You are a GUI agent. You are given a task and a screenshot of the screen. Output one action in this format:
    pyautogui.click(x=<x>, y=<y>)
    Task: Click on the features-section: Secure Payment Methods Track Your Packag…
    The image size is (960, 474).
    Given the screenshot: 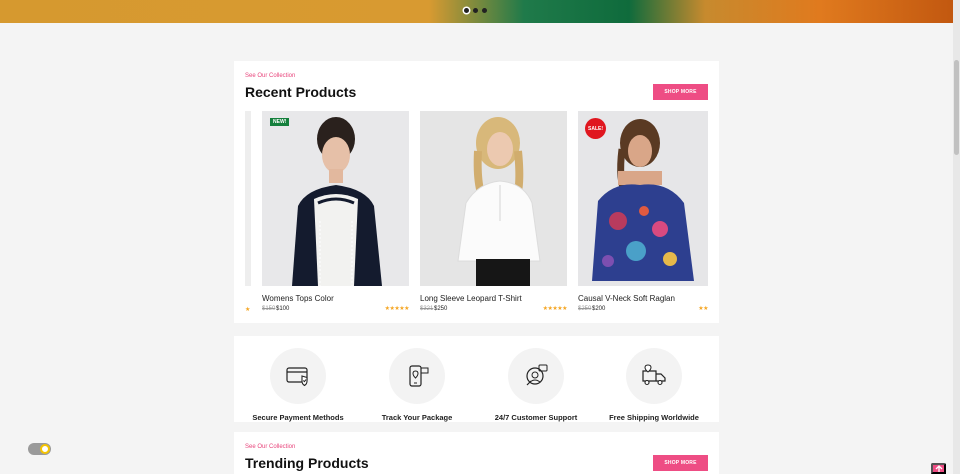 What is the action you would take?
    pyautogui.click(x=476, y=379)
    